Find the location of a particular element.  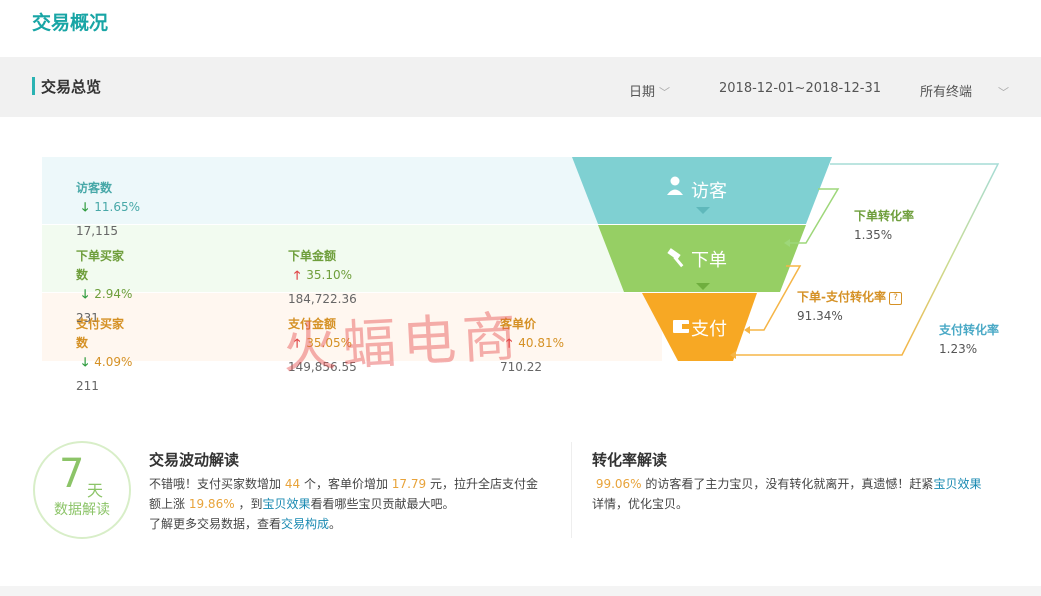

badge-caption: 数据解读 is located at coordinates (82, 510).